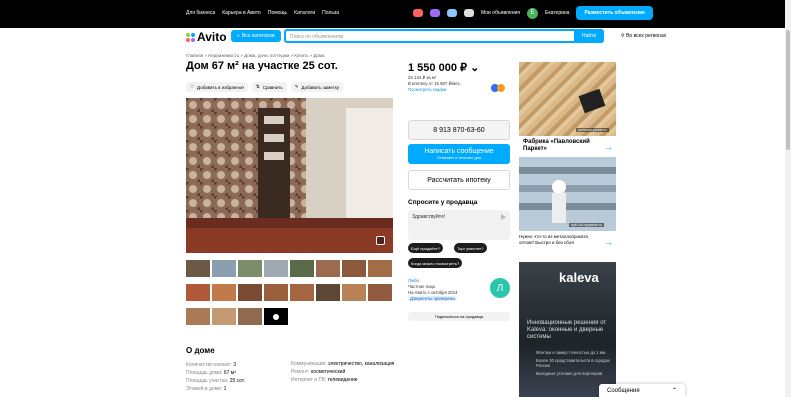 Image resolution: width=791 pixels, height=397 pixels. What do you see at coordinates (241, 13) in the screenshot?
I see `link-career: Карьера в Авито` at bounding box center [241, 13].